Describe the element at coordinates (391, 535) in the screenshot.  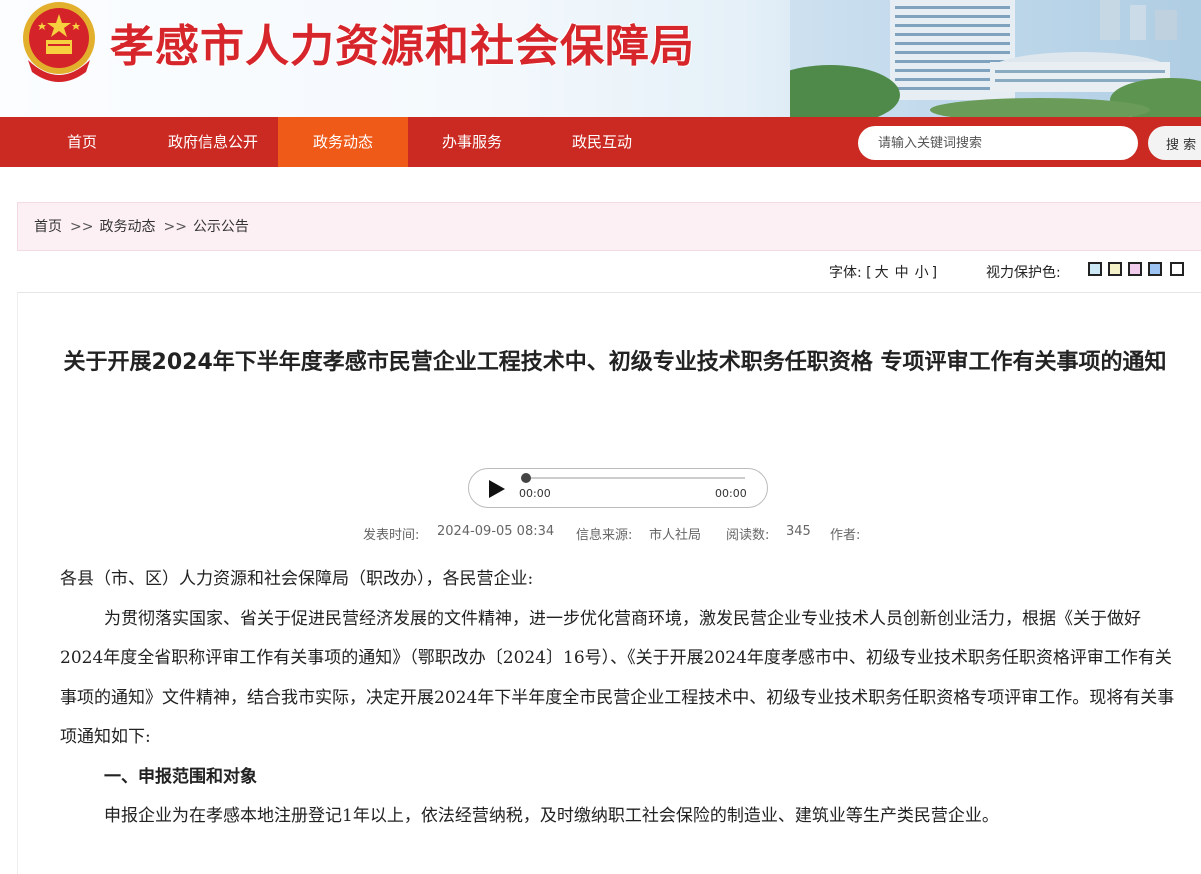
I see `publish-time-label: 发表时间:` at that location.